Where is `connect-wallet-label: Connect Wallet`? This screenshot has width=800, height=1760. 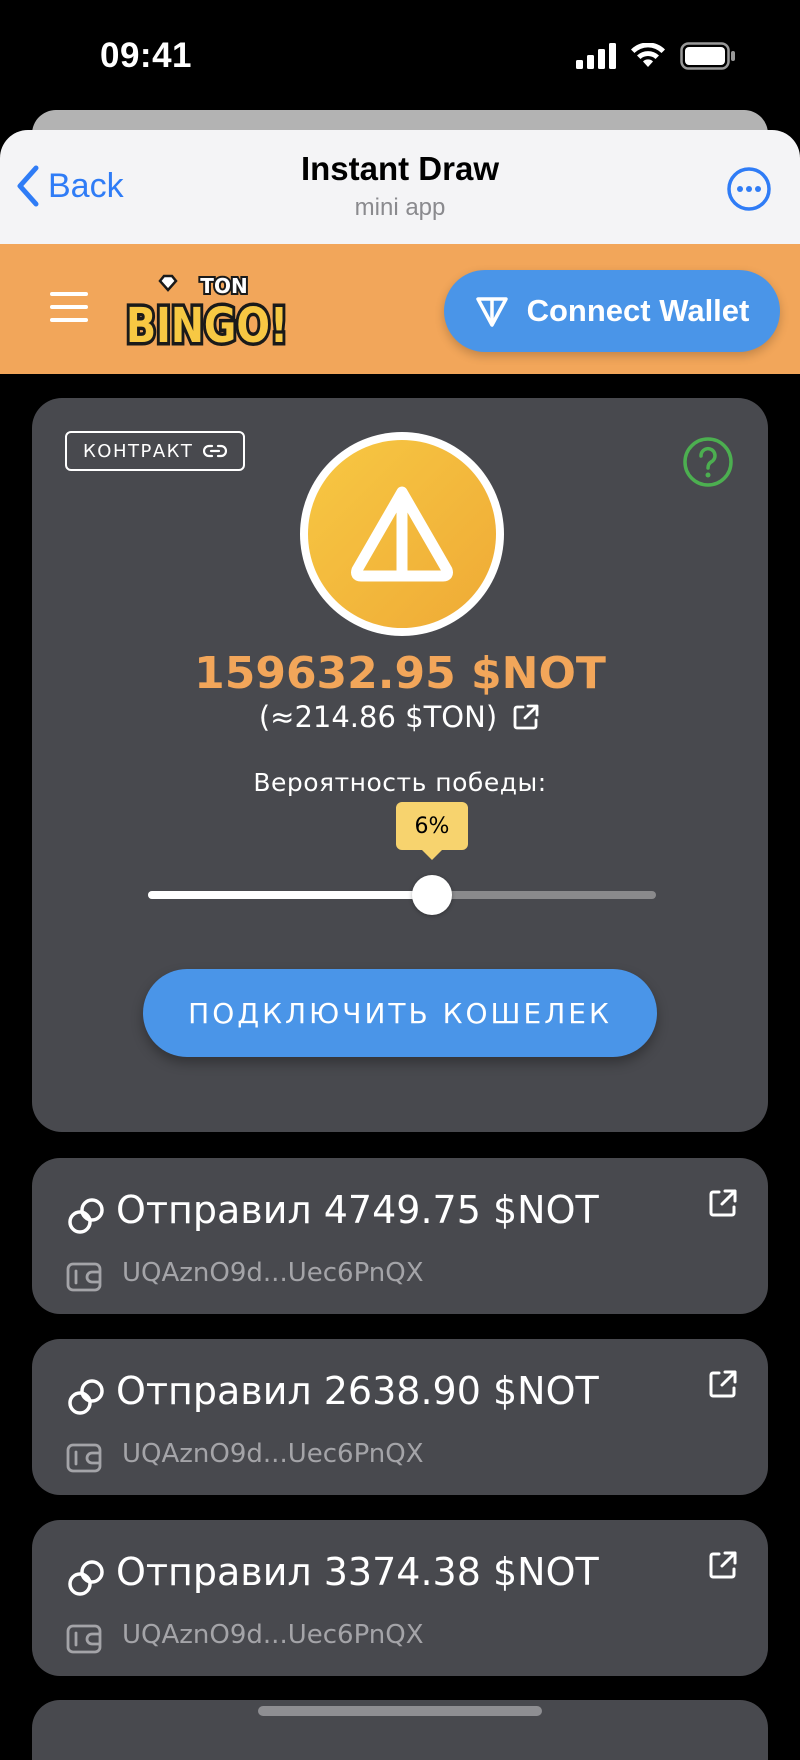 connect-wallet-label: Connect Wallet is located at coordinates (638, 310).